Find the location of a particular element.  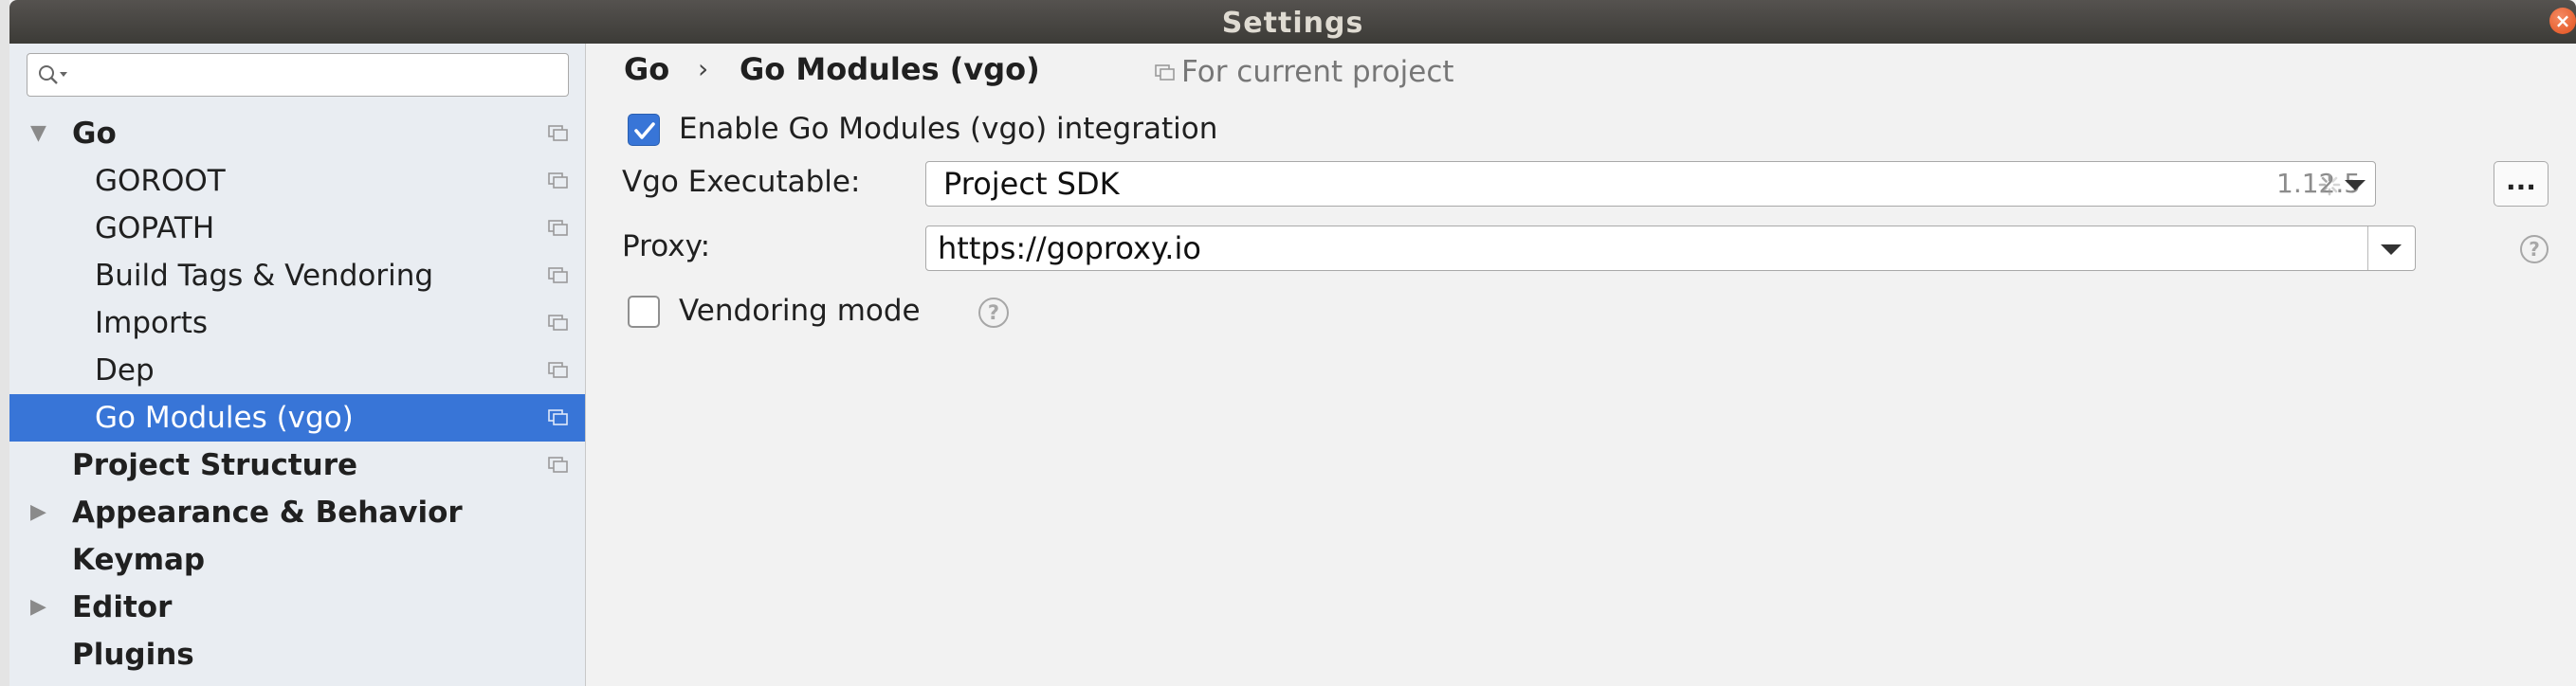

search-icon is located at coordinates (53, 74).